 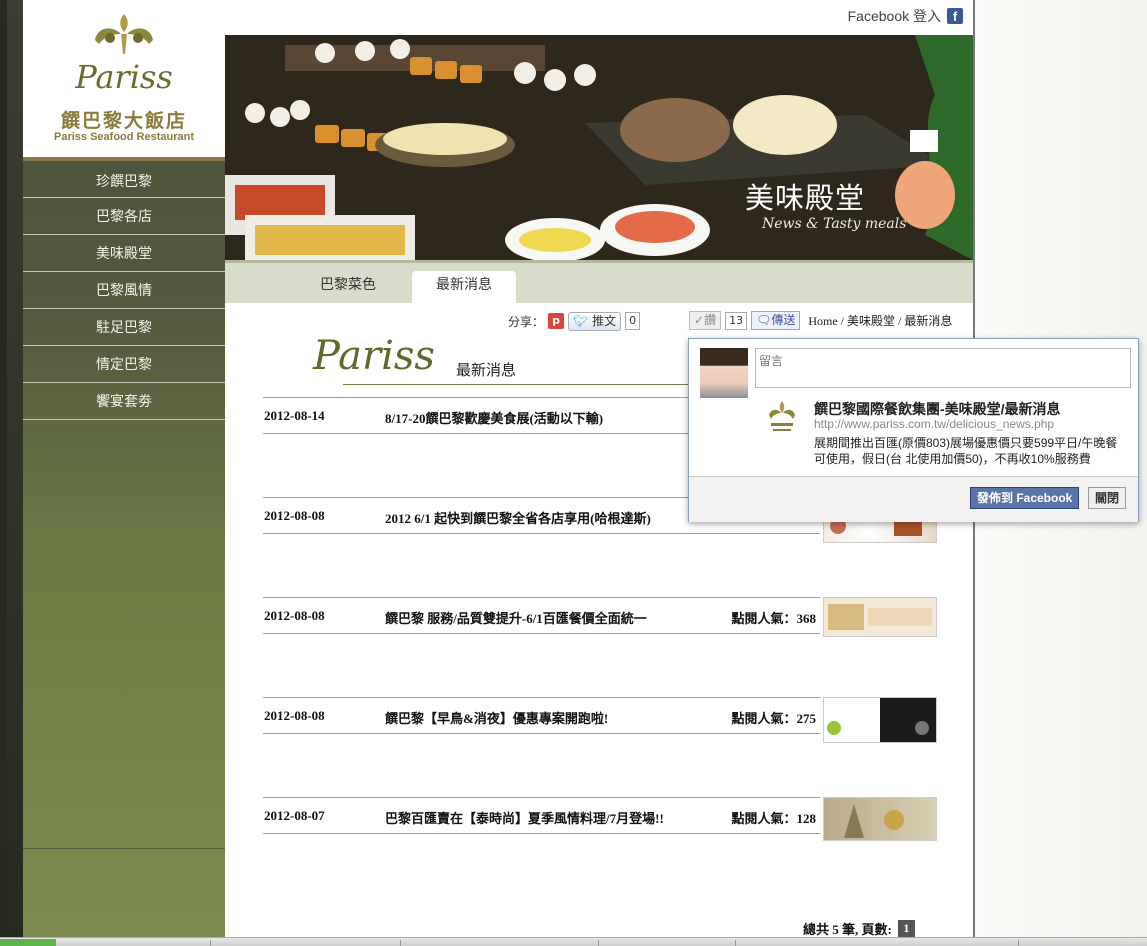 What do you see at coordinates (847, 929) in the screenshot?
I see `pagination-summary: 總共 5 筆, 頁數:` at bounding box center [847, 929].